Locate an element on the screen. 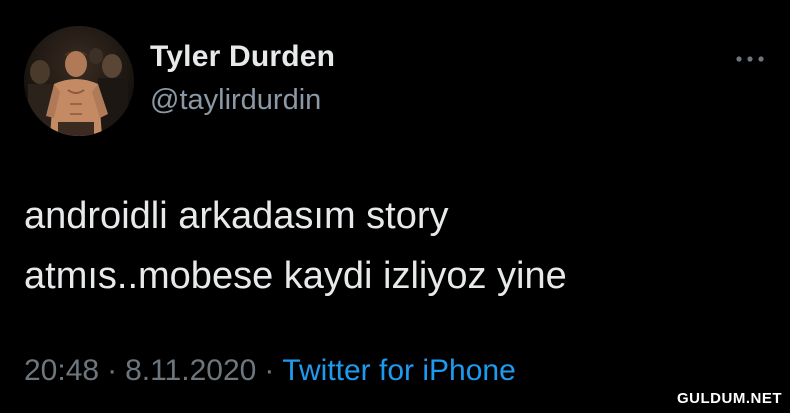  profile-photo-icon is located at coordinates (79, 81).